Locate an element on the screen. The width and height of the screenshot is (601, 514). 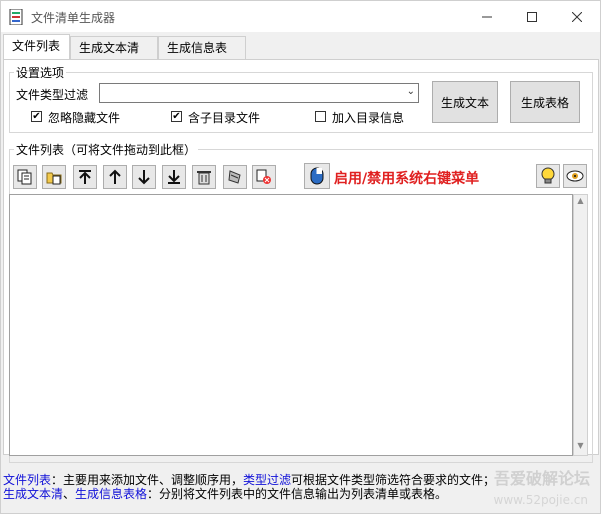
move-bottom-button is located at coordinates (174, 177).